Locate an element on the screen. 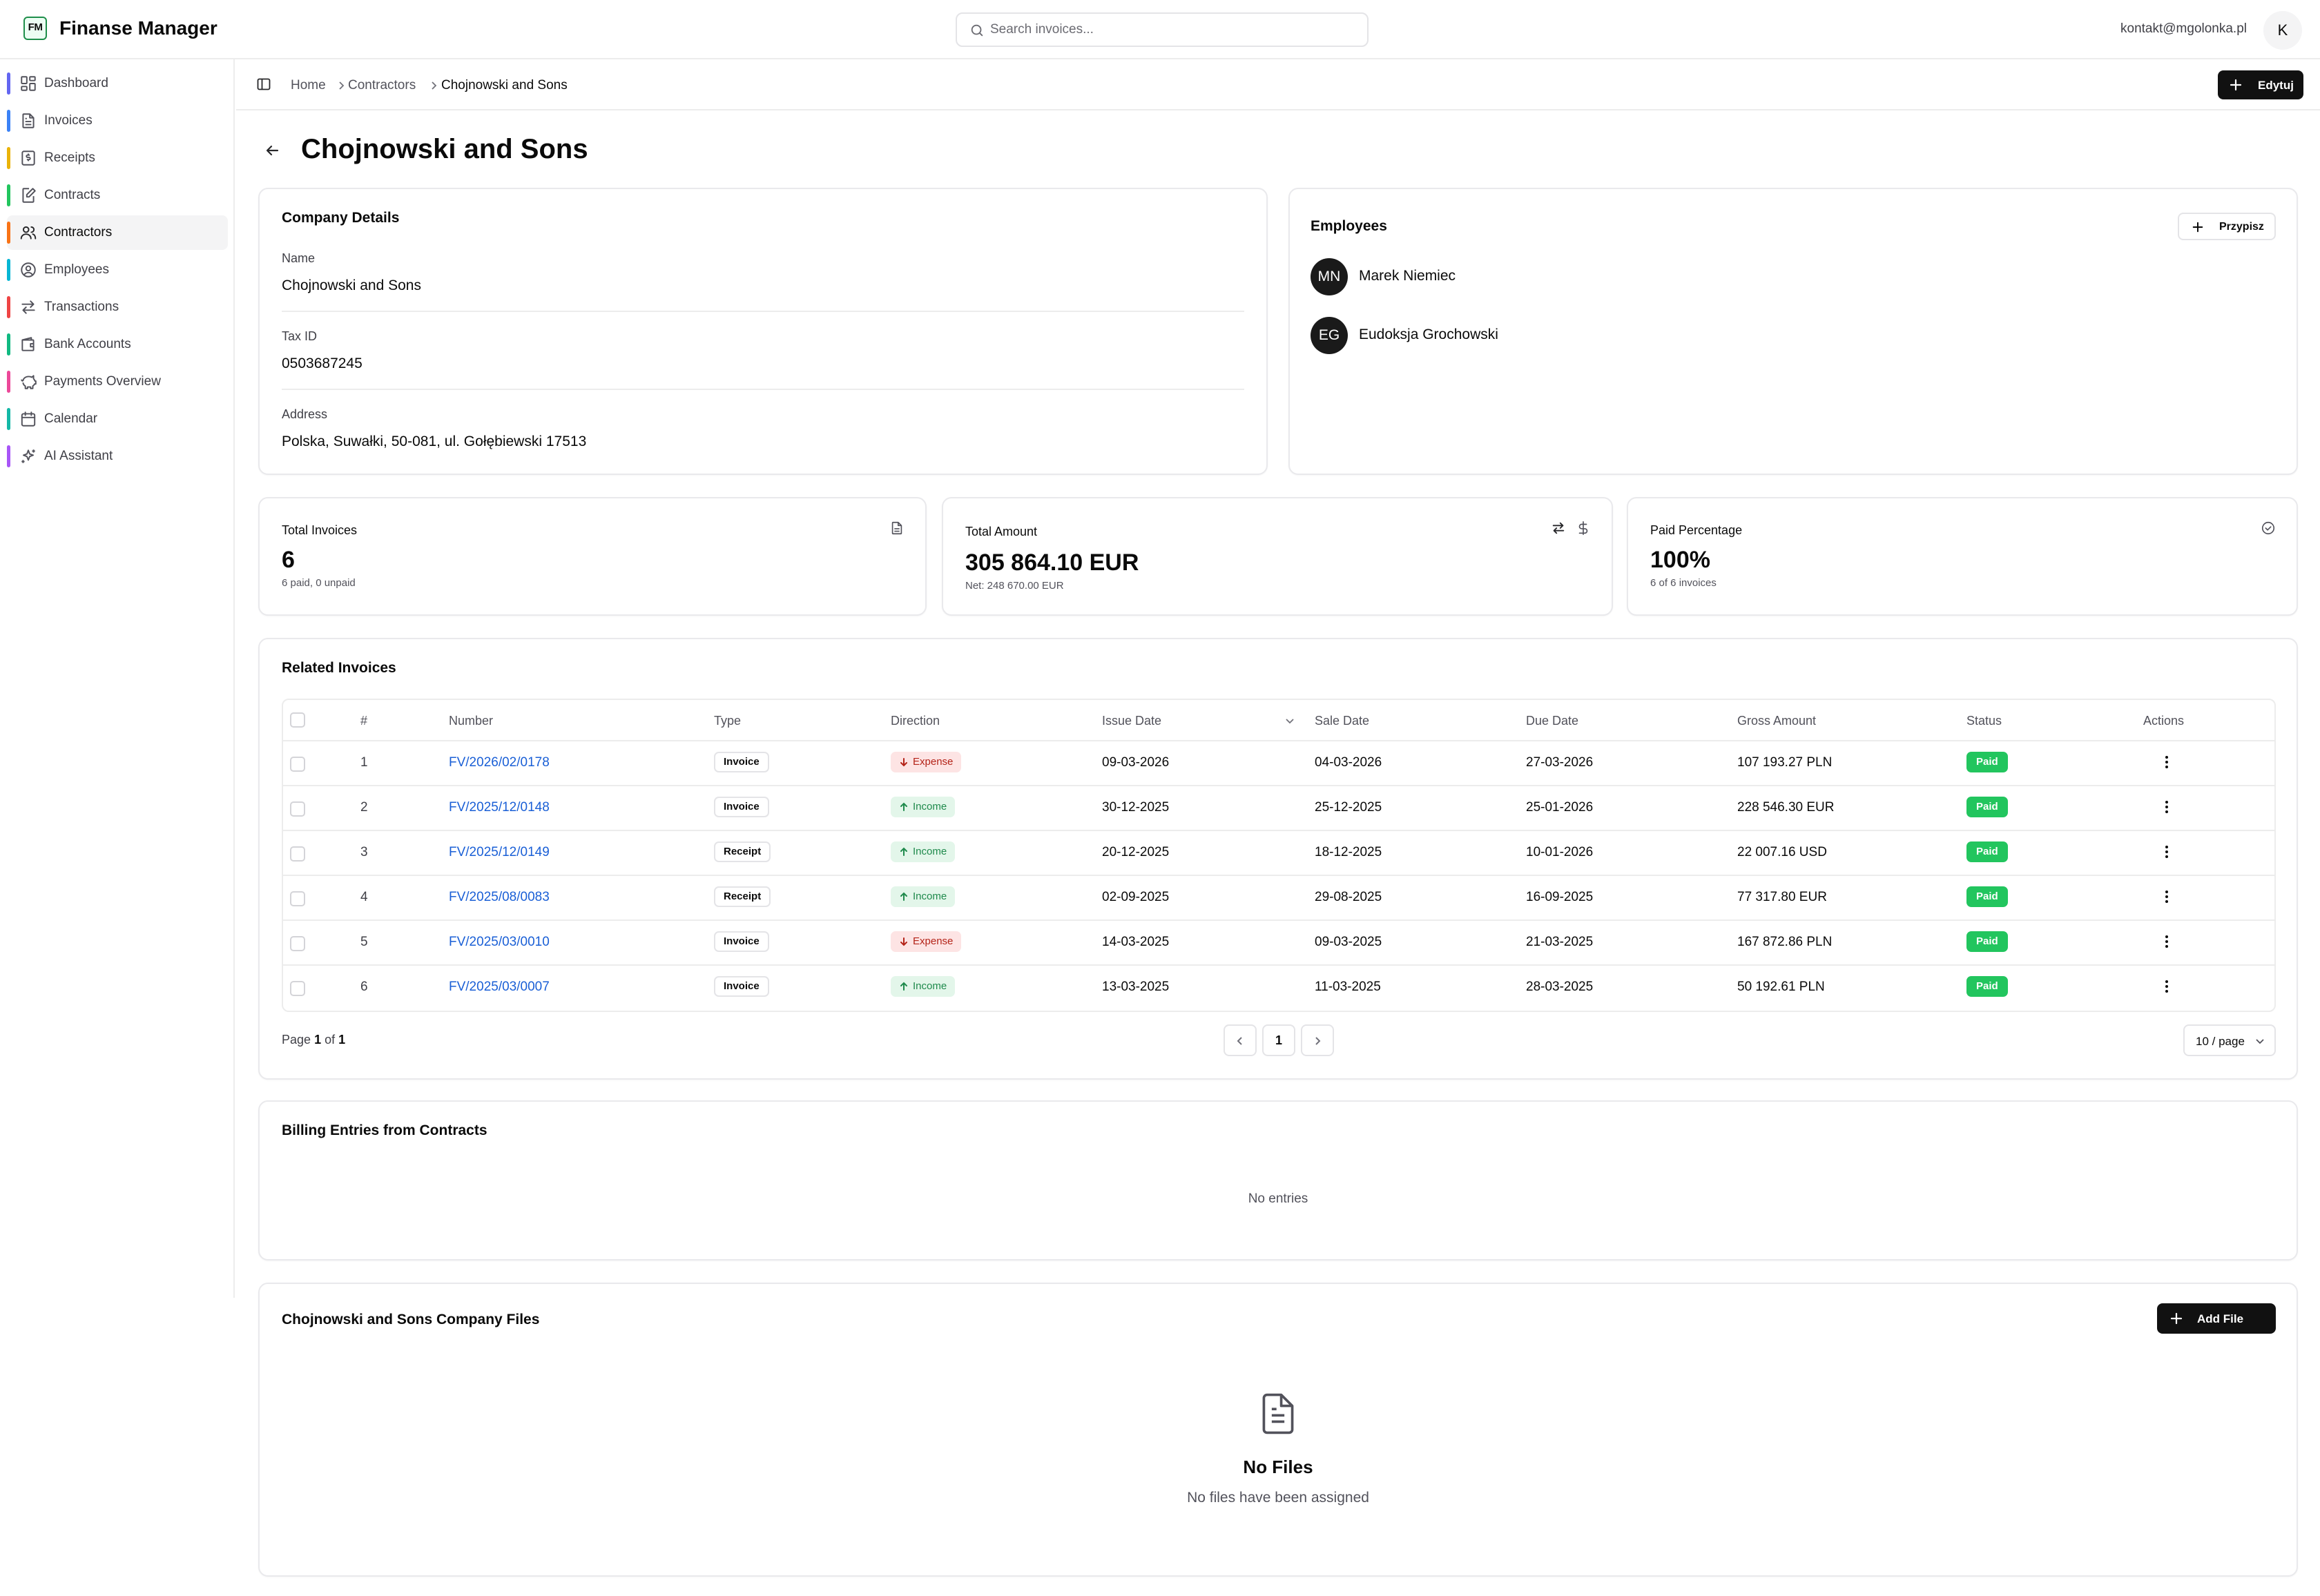  chevron-down-icon is located at coordinates (2260, 1041).